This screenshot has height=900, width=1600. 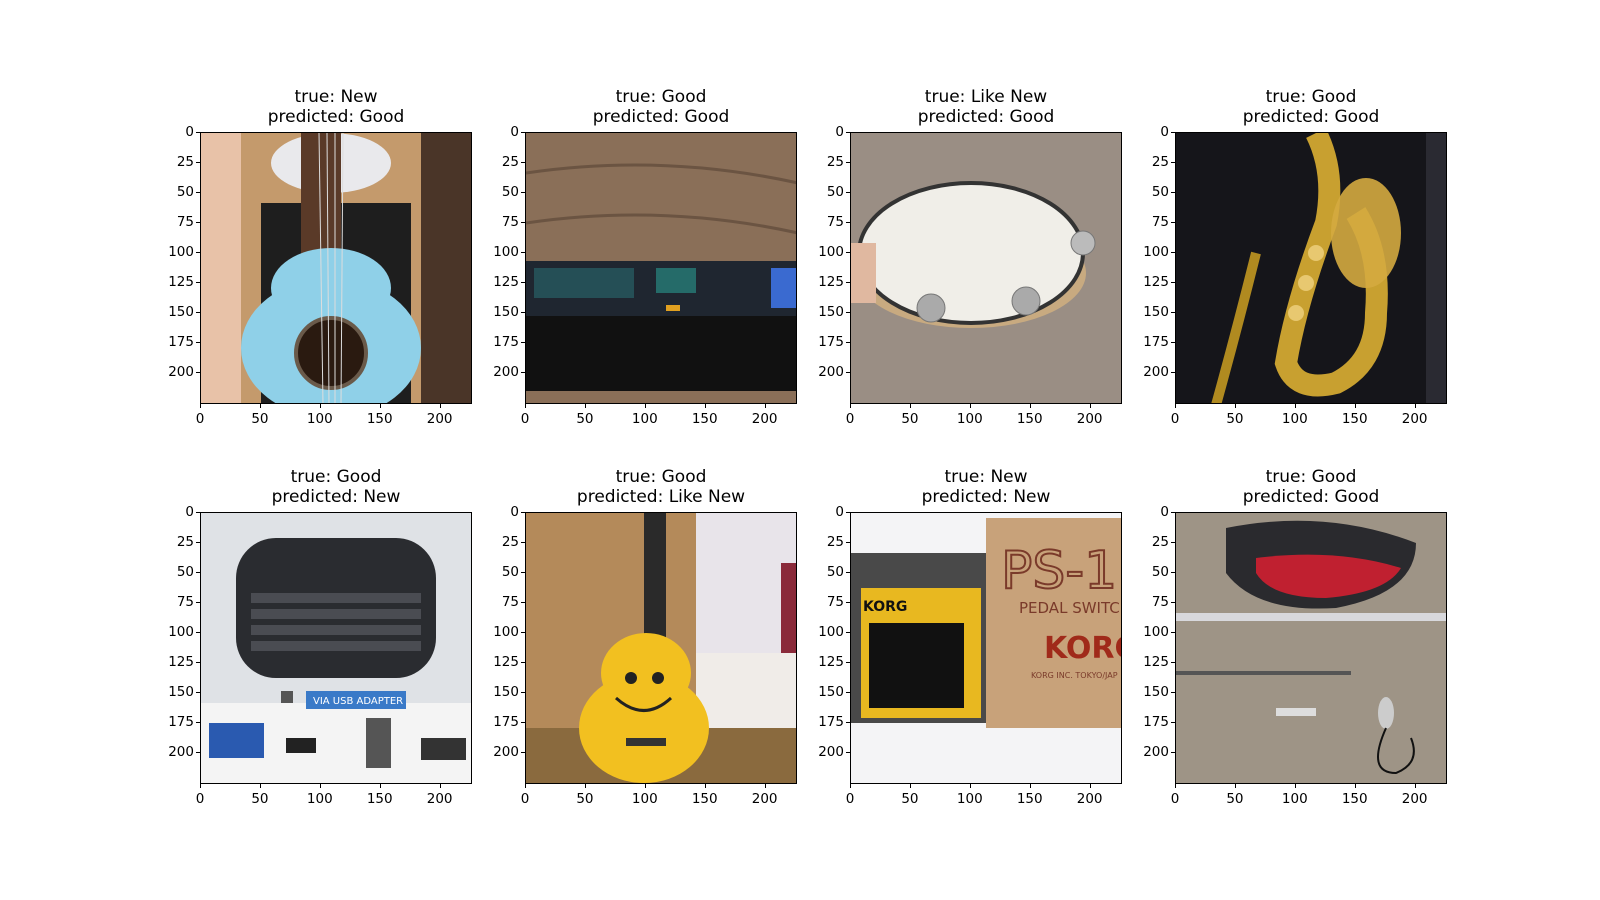 I want to click on image-yellow-ukulele, so click(x=661, y=648).